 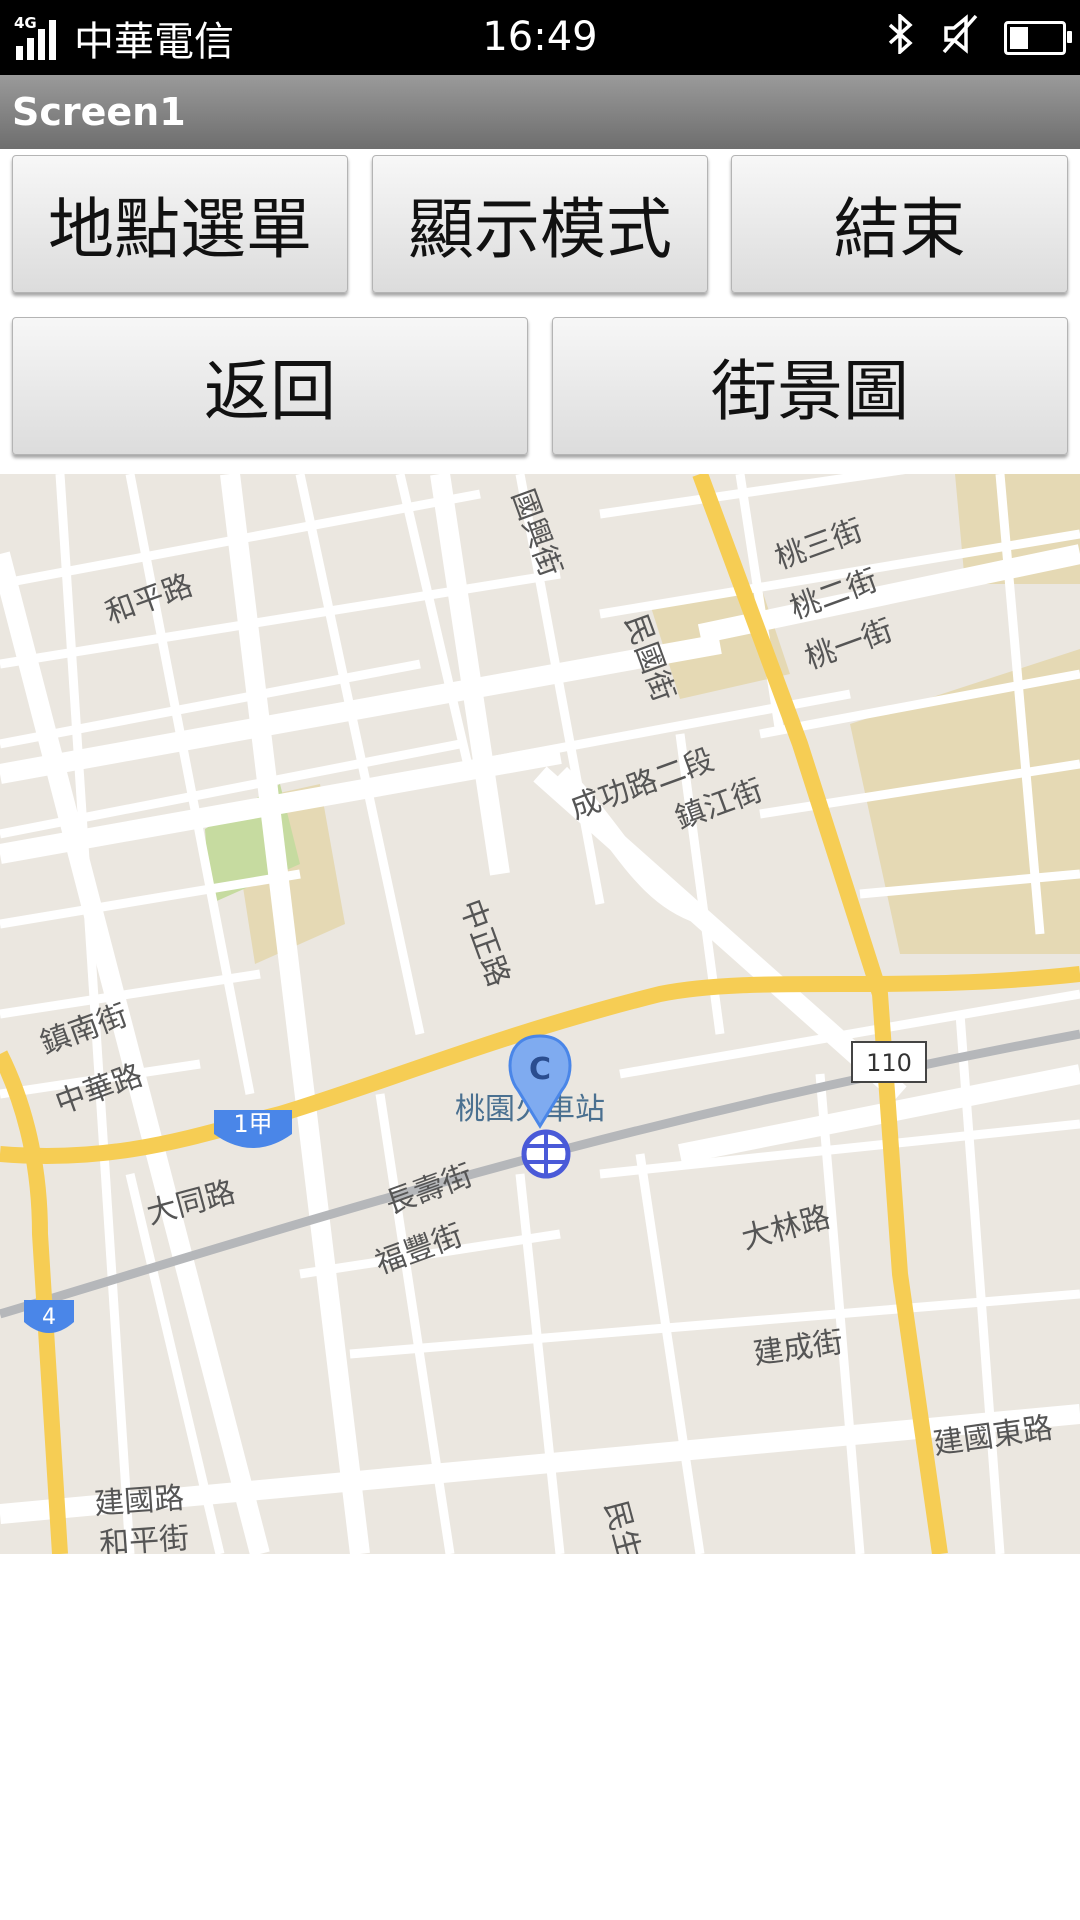 What do you see at coordinates (1038, 37) in the screenshot?
I see `battery-icon` at bounding box center [1038, 37].